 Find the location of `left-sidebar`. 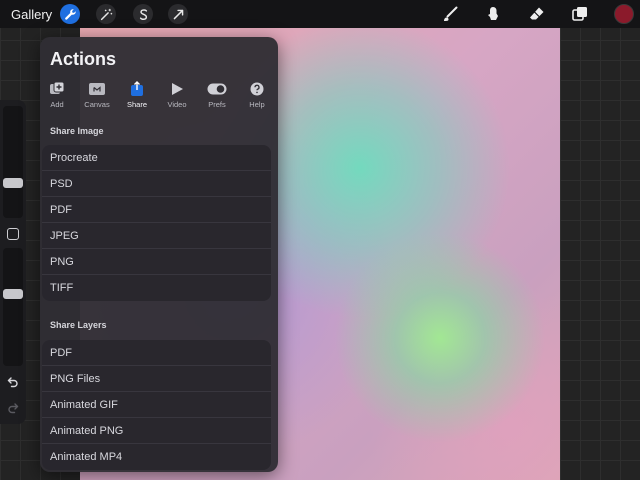

left-sidebar is located at coordinates (13, 262).